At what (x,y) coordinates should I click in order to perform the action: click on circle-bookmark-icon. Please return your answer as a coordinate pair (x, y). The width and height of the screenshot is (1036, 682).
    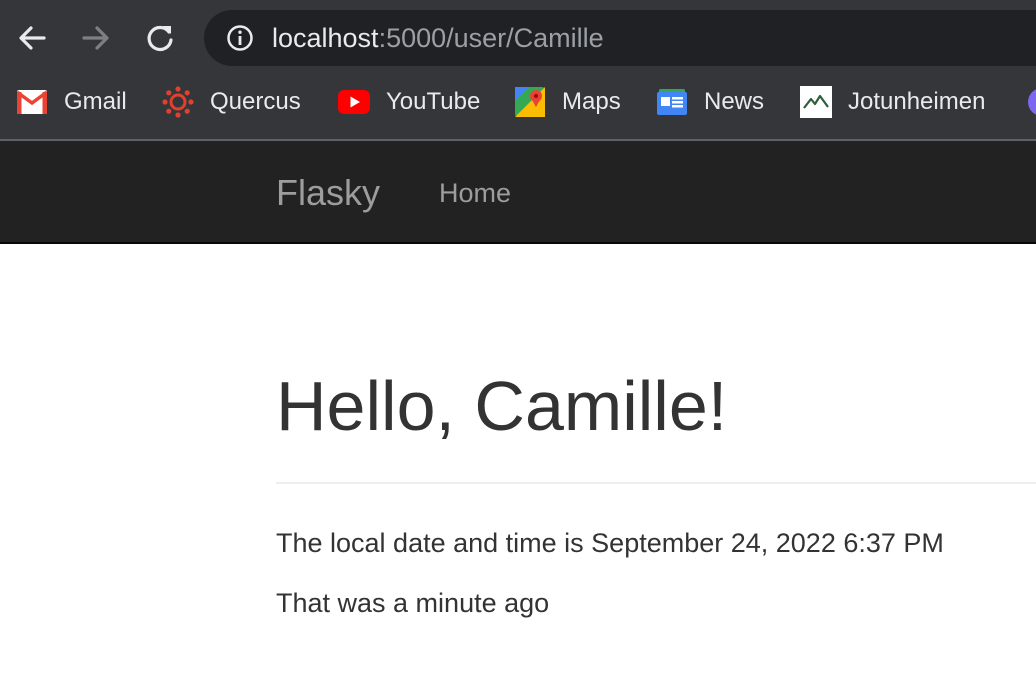
    Looking at the image, I should click on (1031, 102).